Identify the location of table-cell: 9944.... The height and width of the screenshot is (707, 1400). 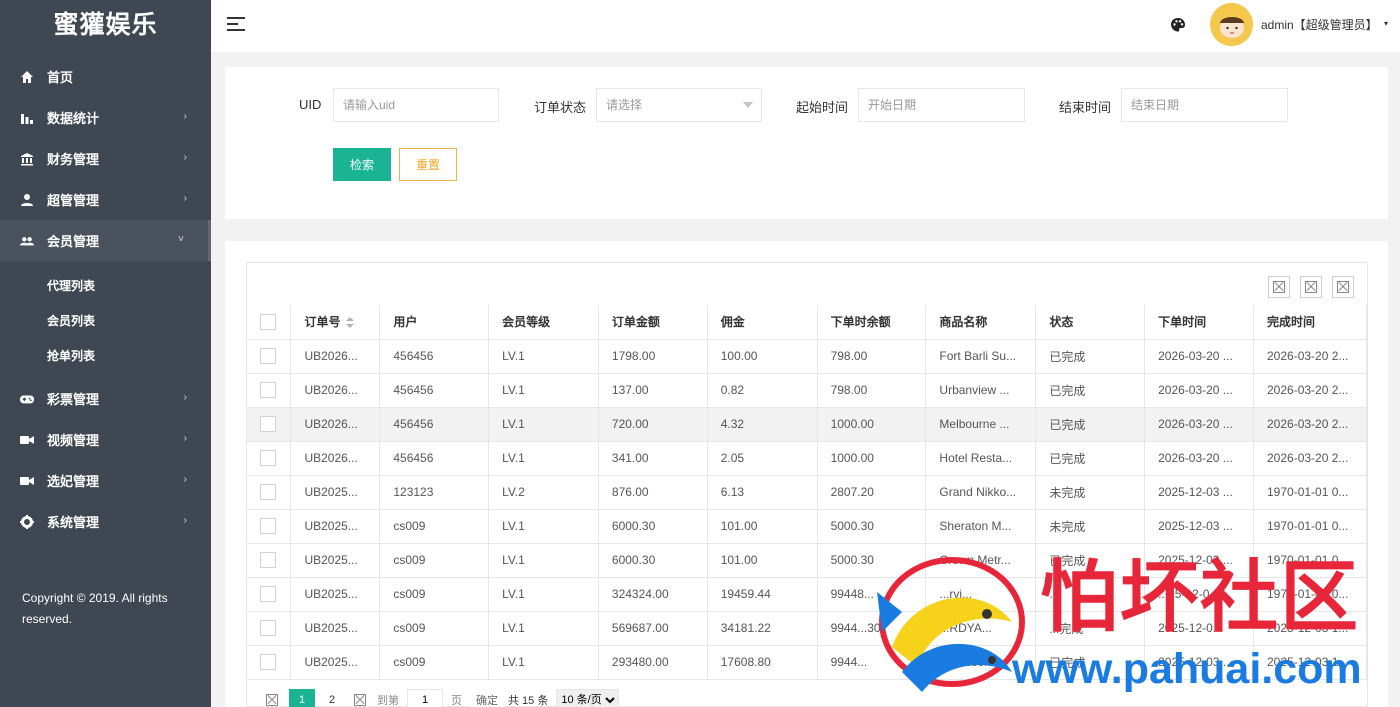
(872, 662).